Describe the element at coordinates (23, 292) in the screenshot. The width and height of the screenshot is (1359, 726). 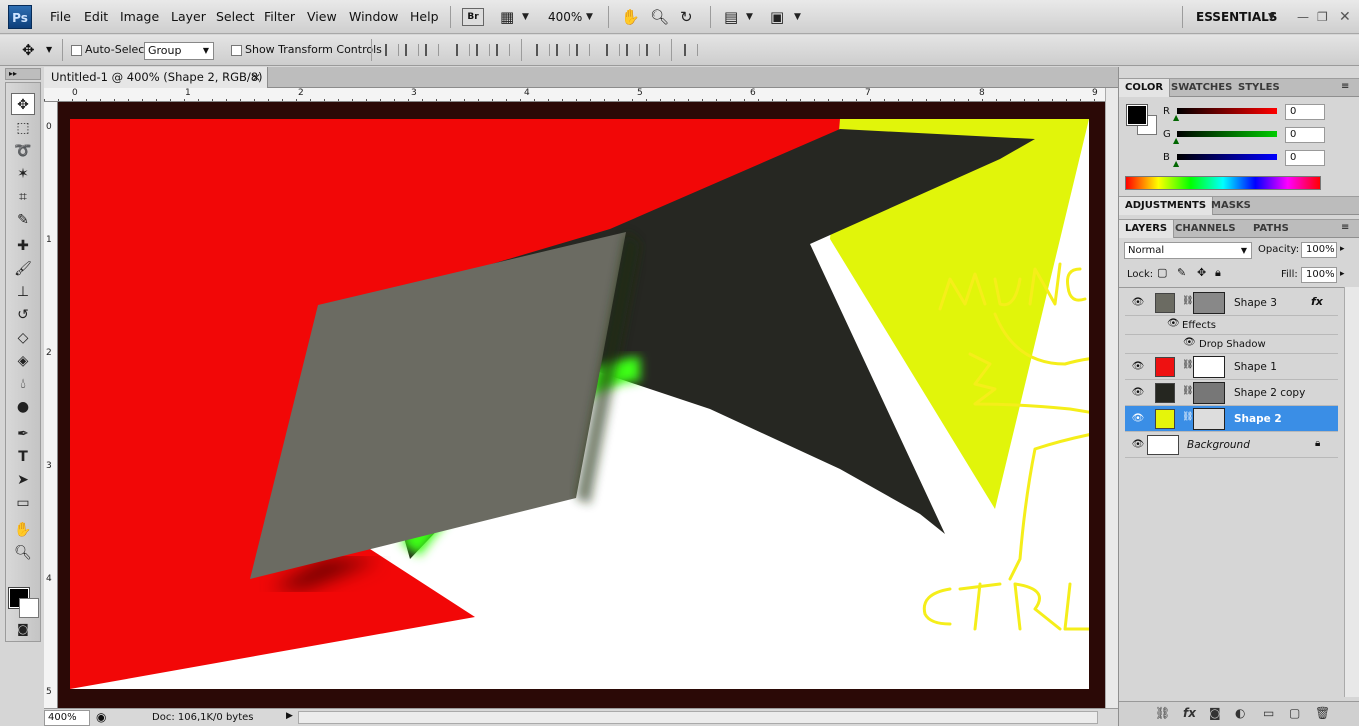
I see `clone-stamp-icon: ⊥` at that location.